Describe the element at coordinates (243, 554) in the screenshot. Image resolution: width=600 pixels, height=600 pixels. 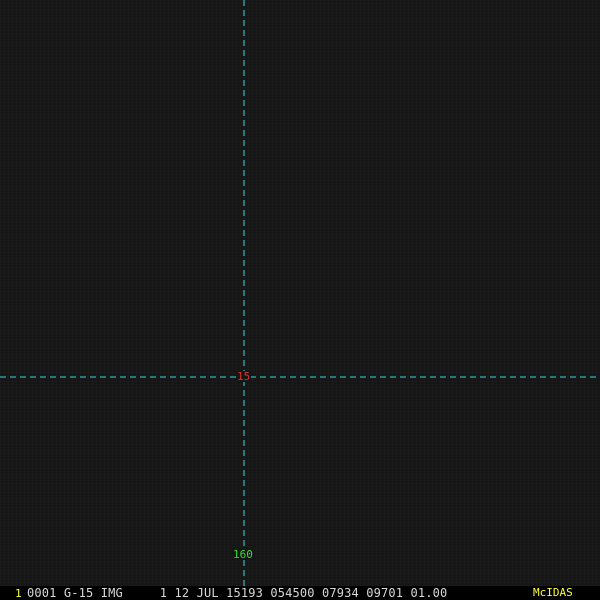
I see `longitude-label: 160` at that location.